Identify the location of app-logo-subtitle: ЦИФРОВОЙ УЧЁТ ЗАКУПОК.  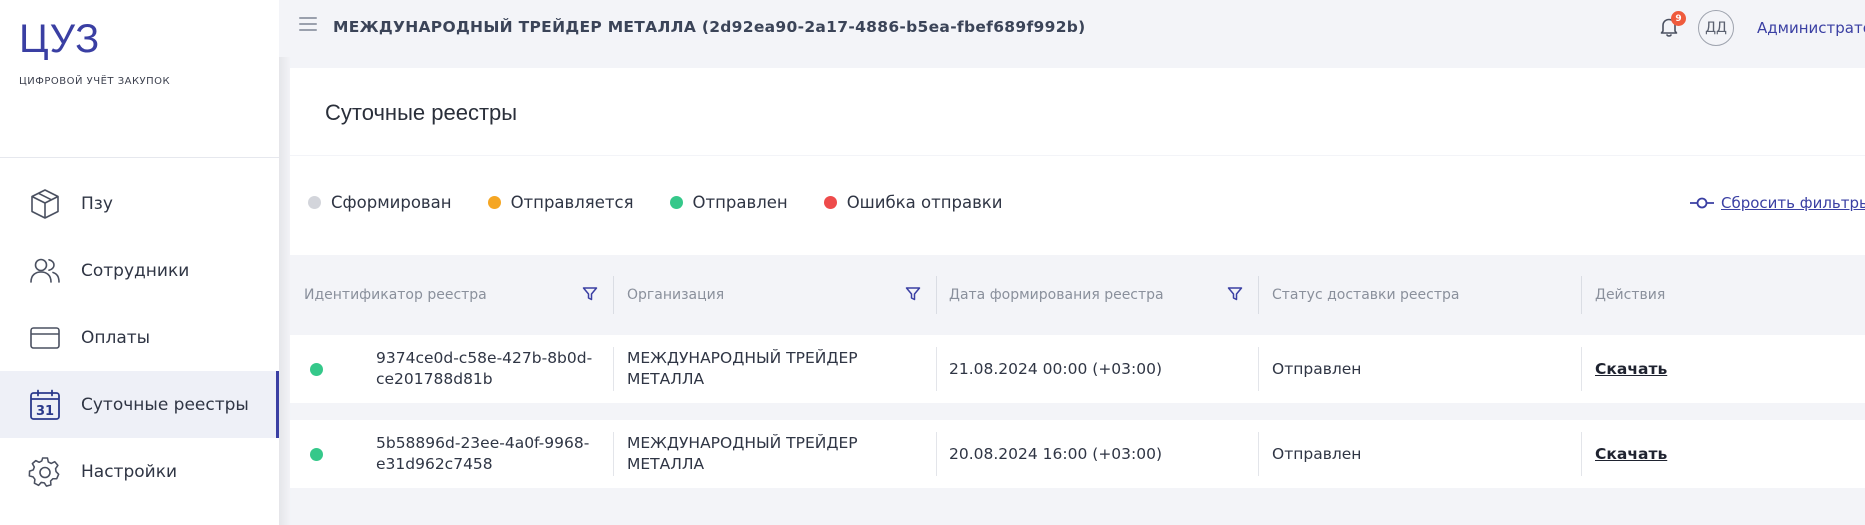
(95, 81).